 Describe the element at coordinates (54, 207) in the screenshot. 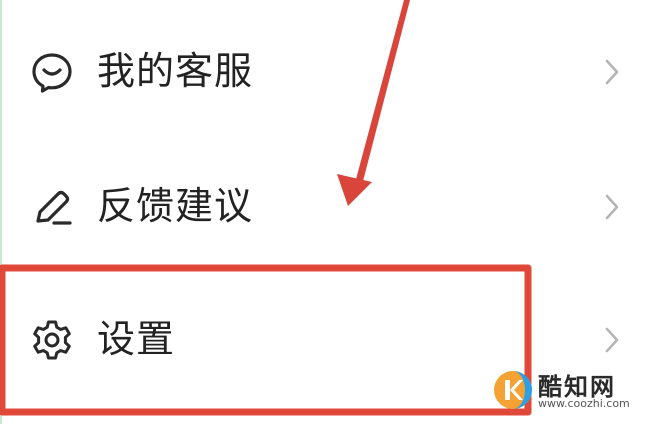

I see `pencil-icon` at that location.